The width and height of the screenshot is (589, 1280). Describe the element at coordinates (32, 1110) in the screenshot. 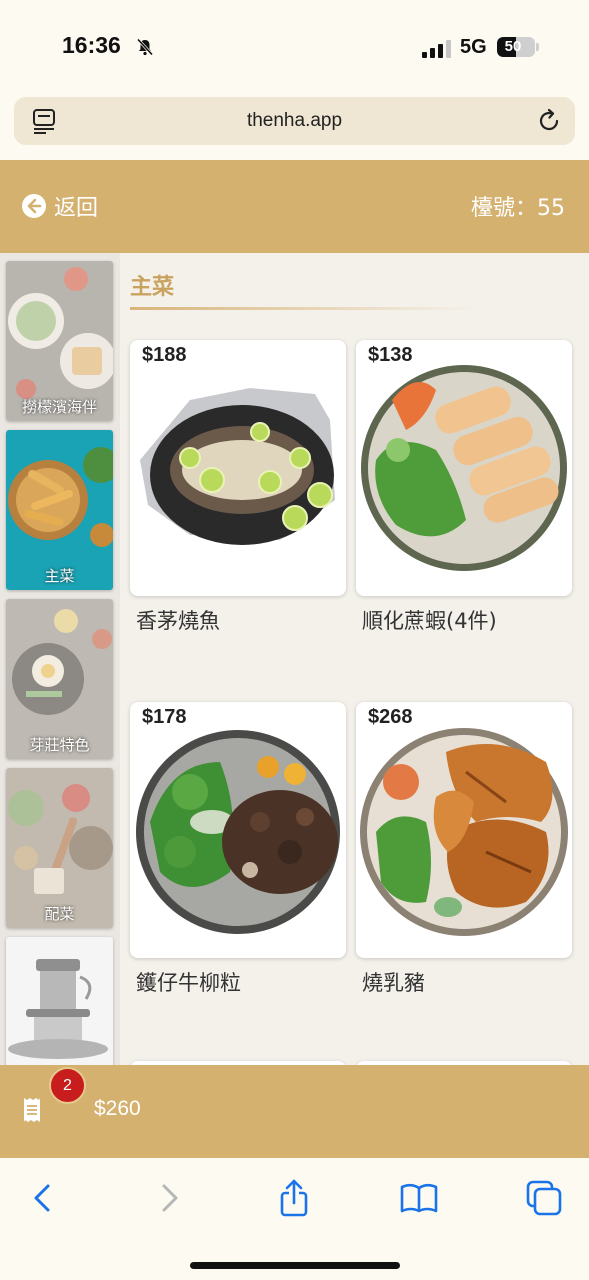

I see `receipt-icon` at that location.